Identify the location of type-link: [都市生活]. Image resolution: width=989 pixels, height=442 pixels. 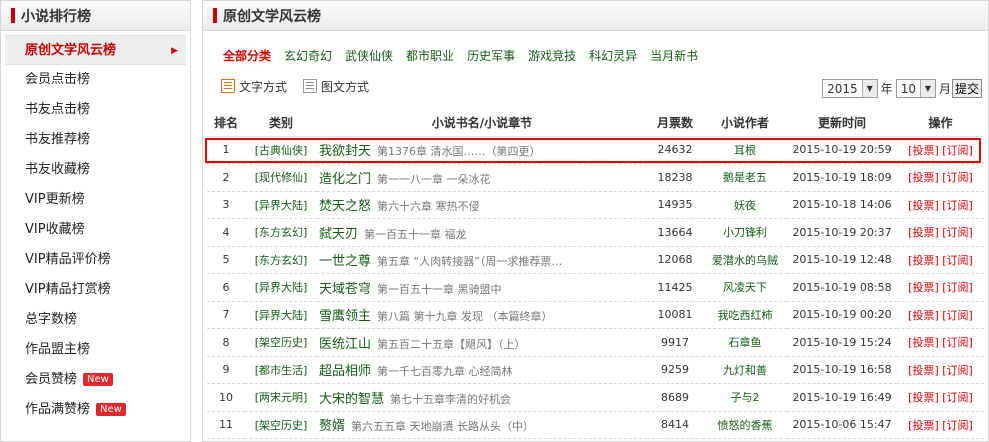
(281, 370).